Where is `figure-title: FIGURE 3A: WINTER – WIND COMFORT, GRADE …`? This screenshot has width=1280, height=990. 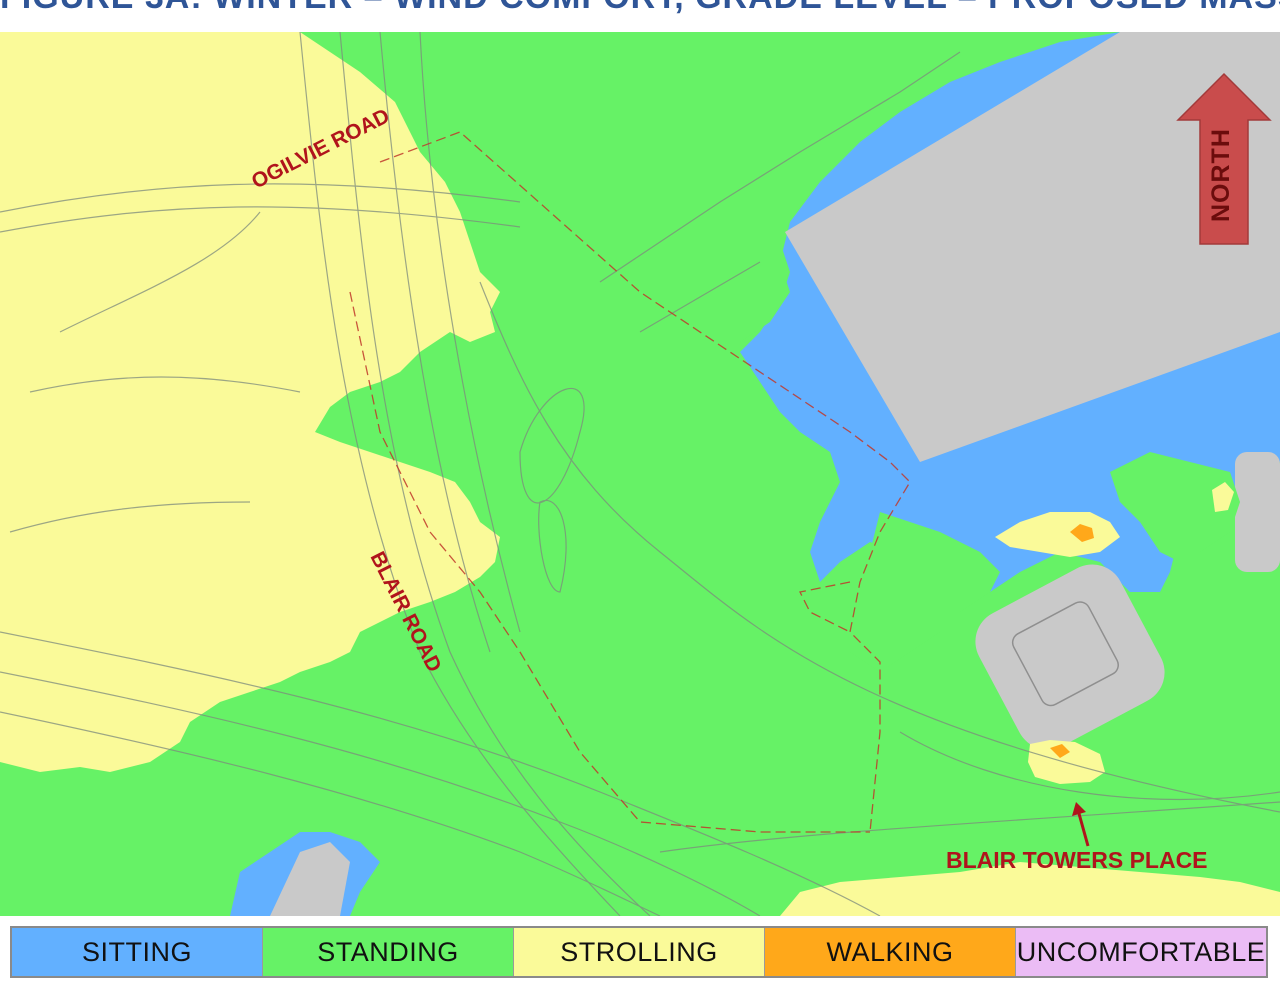
figure-title: FIGURE 3A: WINTER – WIND COMFORT, GRADE … is located at coordinates (640, 9).